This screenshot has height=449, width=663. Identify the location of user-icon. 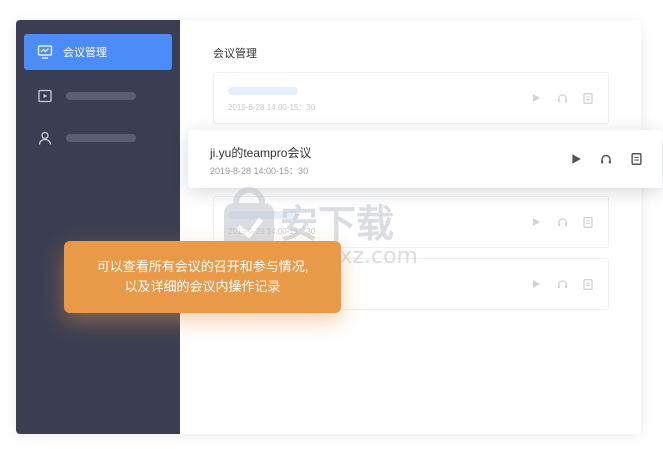
(45, 138).